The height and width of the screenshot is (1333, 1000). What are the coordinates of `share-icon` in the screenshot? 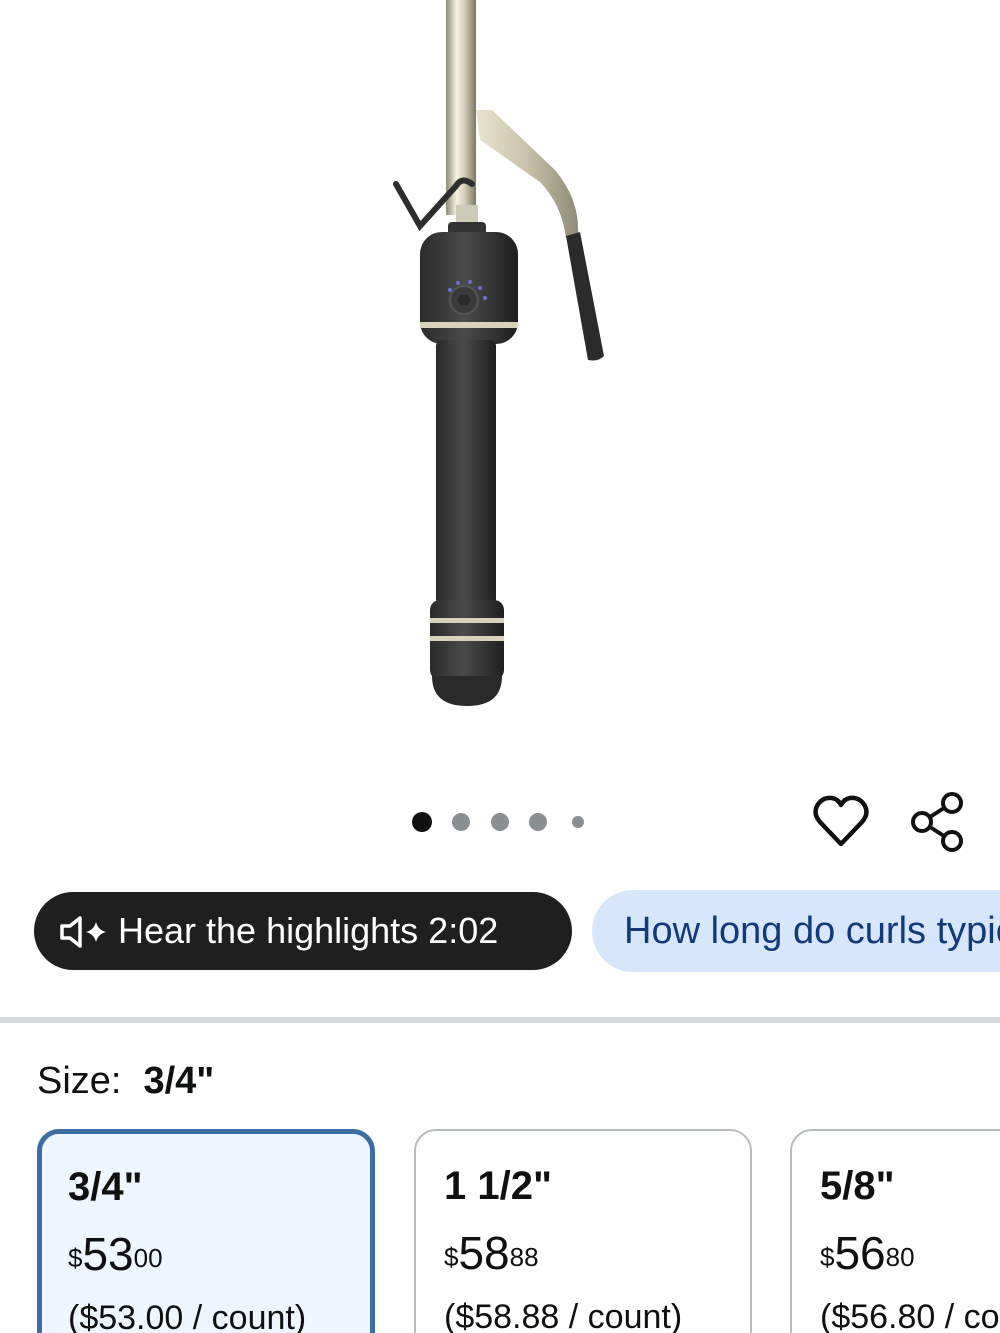 It's located at (937, 822).